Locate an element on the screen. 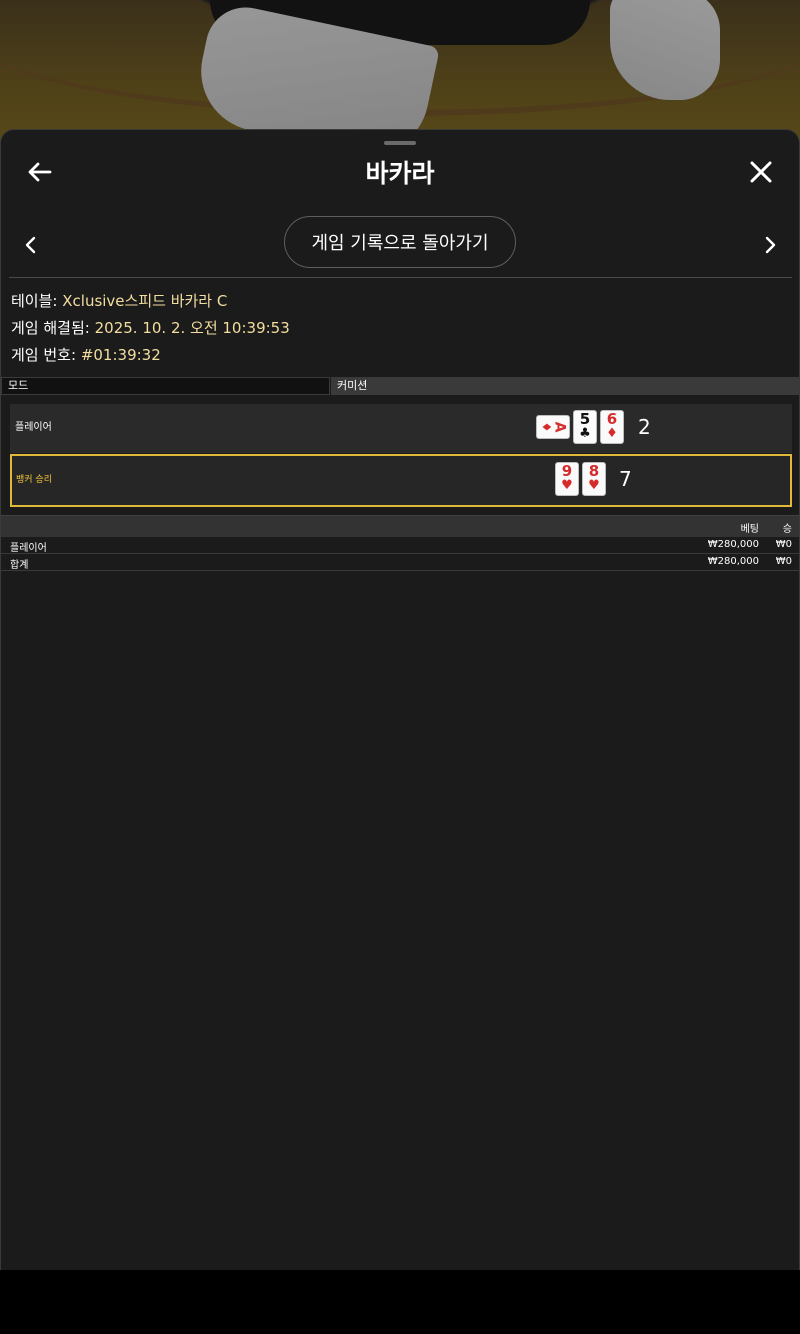  banker-card-2: 8 ♥ is located at coordinates (594, 479).